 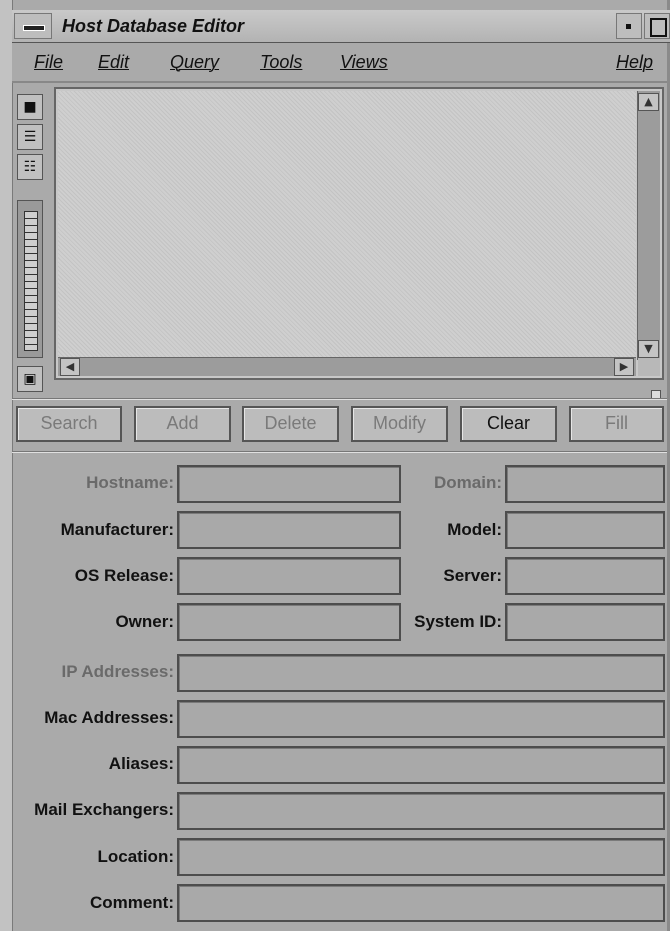 I want to click on scroll-left-icon: ◀, so click(x=70, y=367).